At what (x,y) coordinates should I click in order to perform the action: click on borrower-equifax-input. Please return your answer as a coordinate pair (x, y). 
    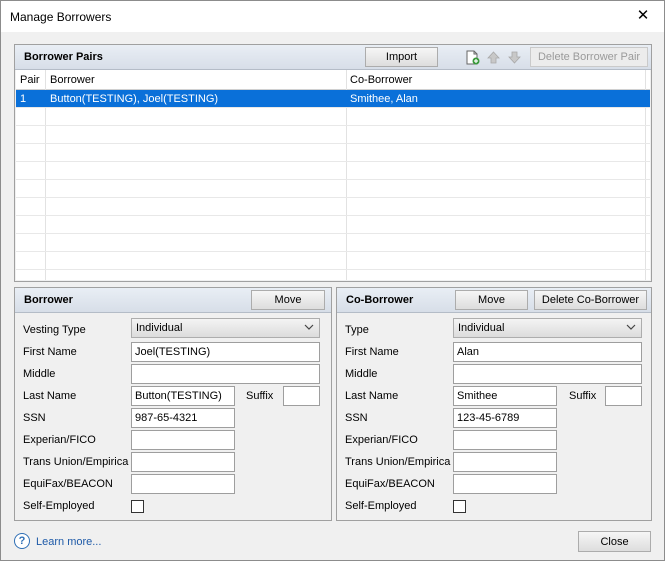
    Looking at the image, I should click on (183, 484).